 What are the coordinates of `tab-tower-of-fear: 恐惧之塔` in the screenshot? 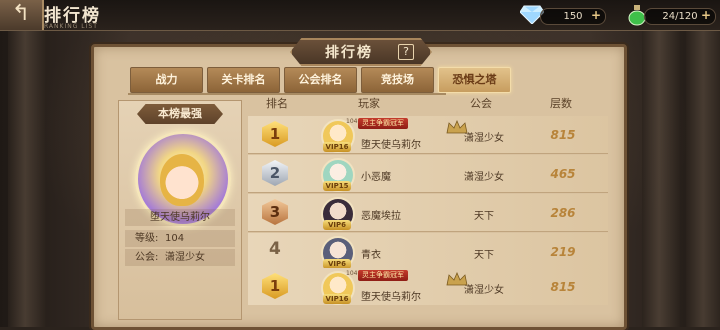 It's located at (474, 80).